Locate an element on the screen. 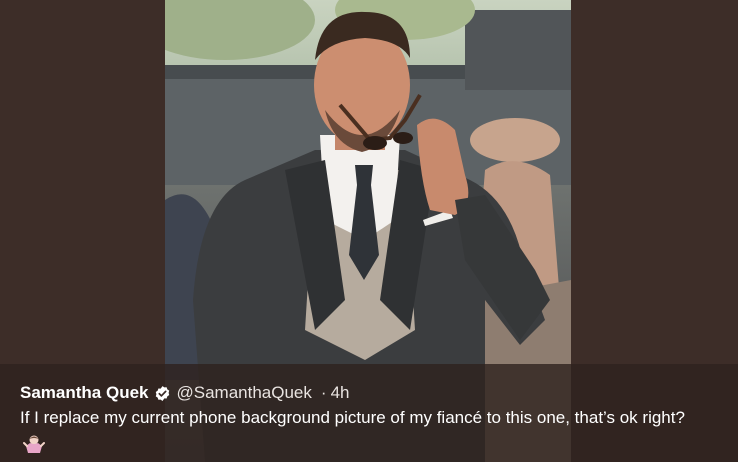 The image size is (738, 462). author-name: Samantha Quek is located at coordinates (84, 393).